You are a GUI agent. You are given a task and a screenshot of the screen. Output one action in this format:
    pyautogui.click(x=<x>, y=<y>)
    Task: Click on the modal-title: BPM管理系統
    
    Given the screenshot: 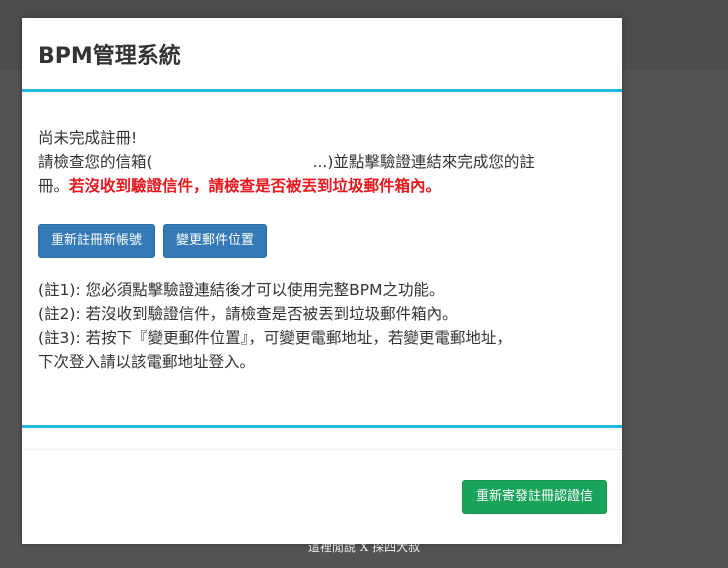 What is the action you would take?
    pyautogui.click(x=109, y=56)
    